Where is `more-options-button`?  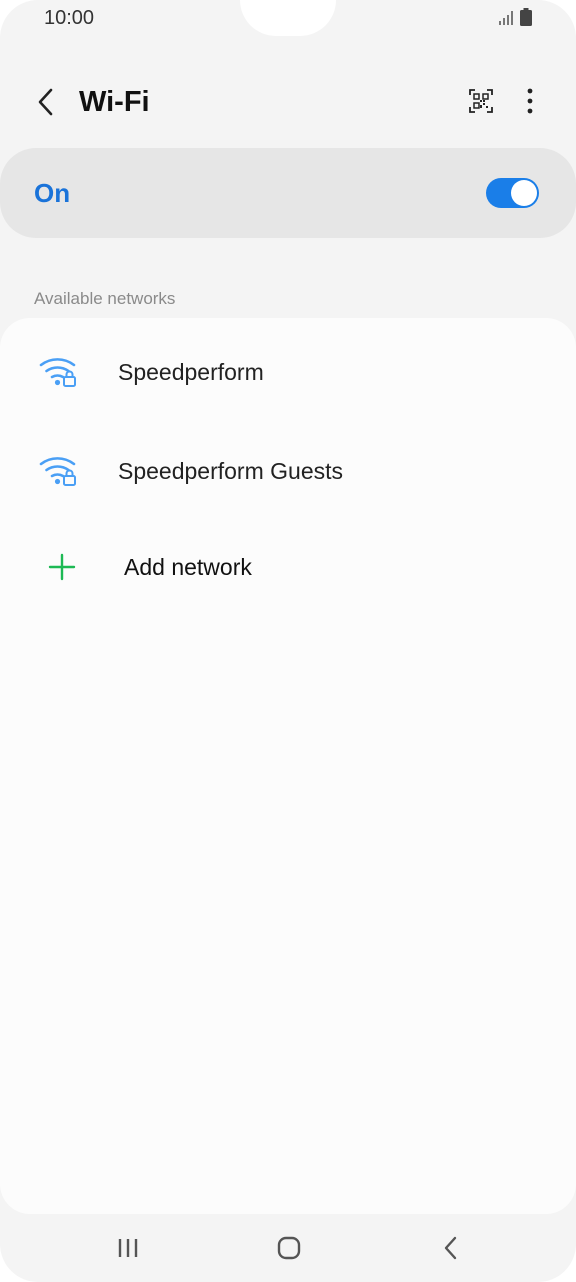
more-options-button is located at coordinates (530, 103).